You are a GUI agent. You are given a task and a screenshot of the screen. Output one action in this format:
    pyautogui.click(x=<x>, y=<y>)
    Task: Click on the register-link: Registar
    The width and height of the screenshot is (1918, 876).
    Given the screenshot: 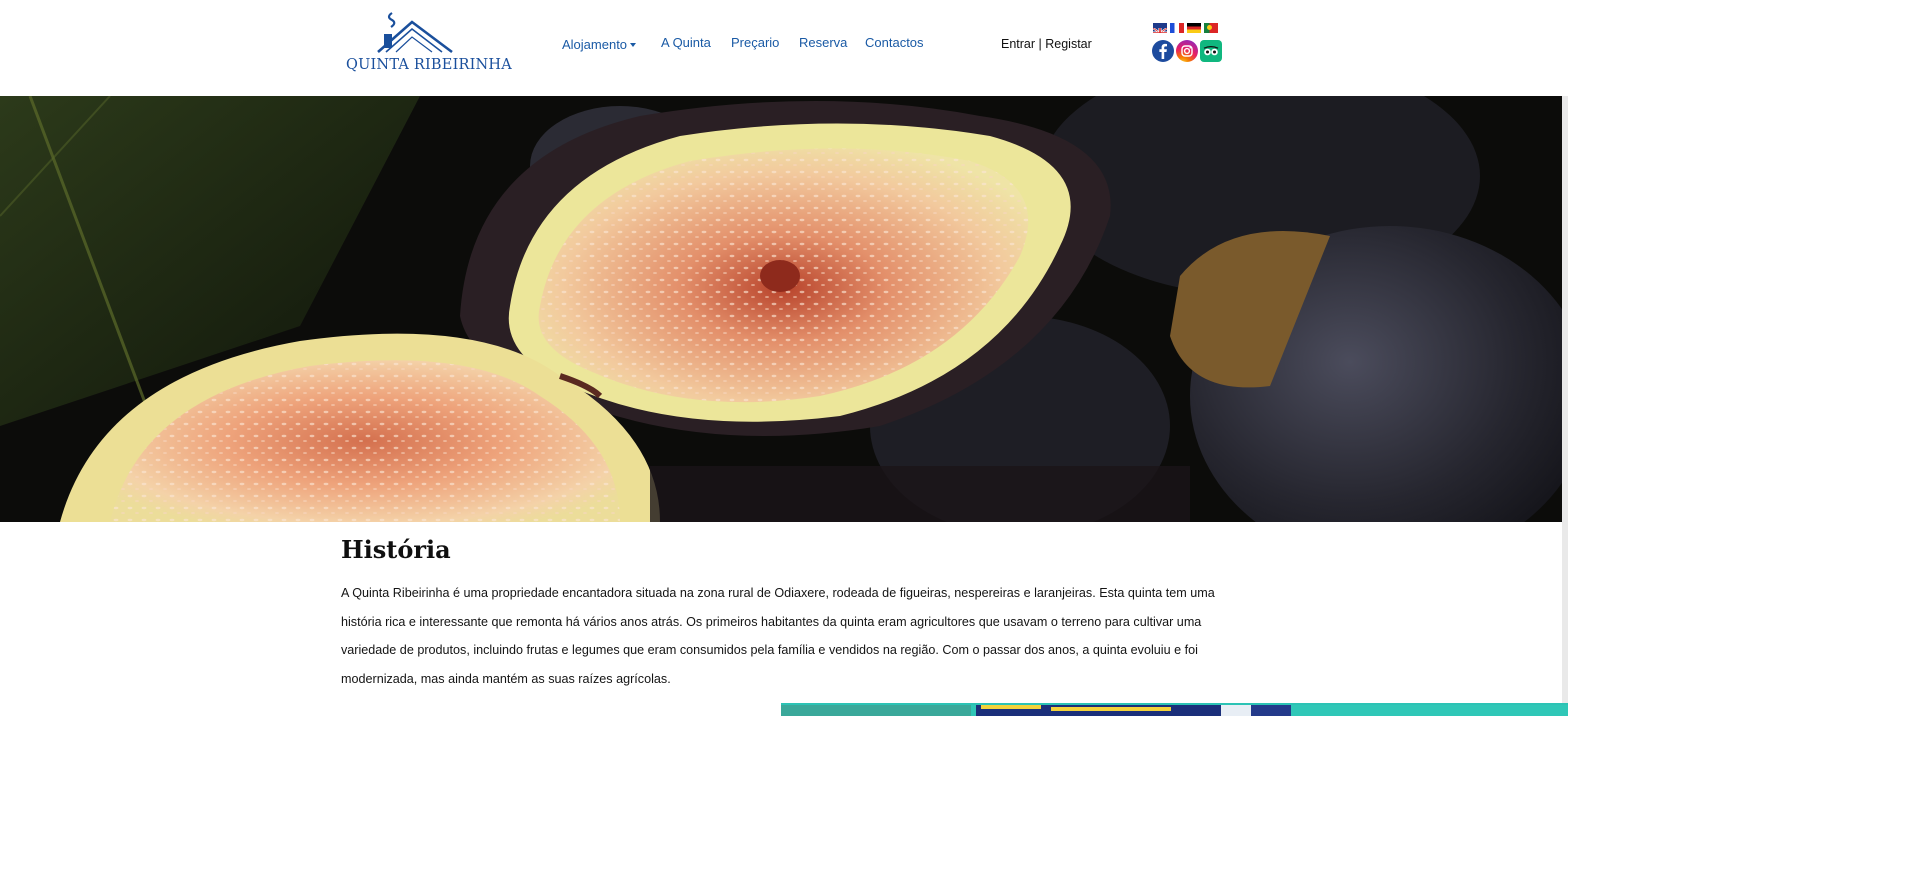 What is the action you would take?
    pyautogui.click(x=1068, y=44)
    